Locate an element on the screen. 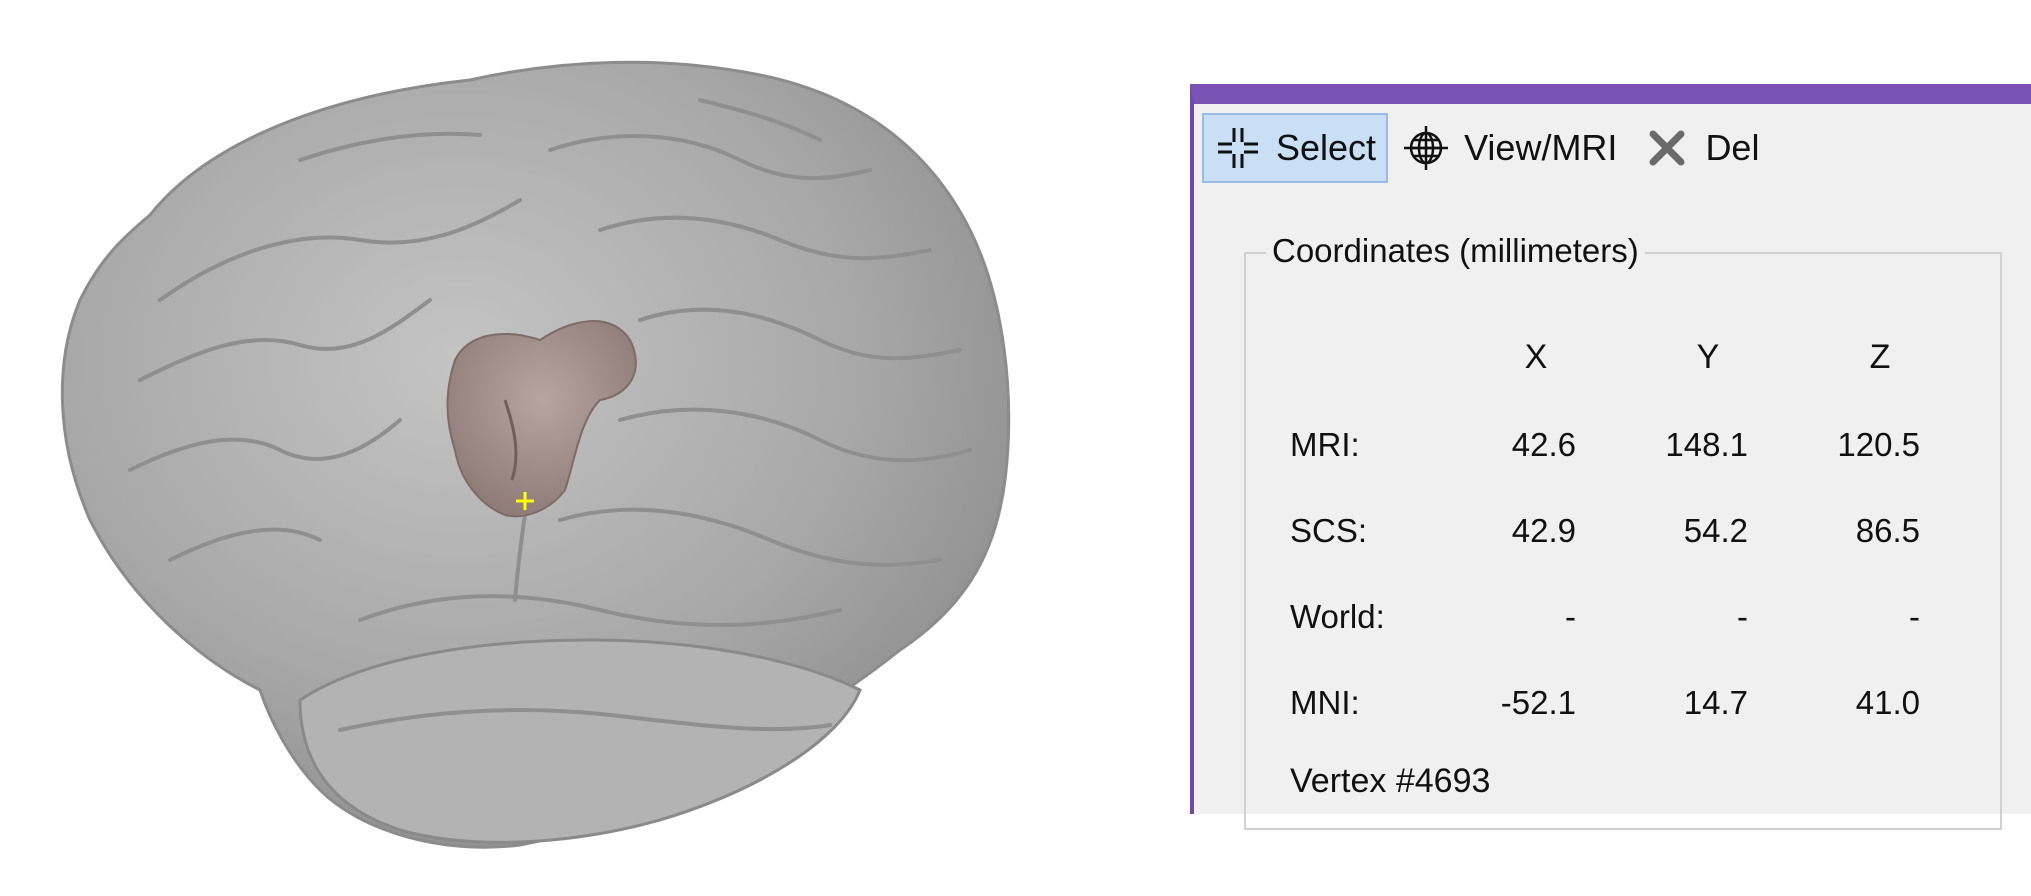 This screenshot has width=2031, height=896. mri-x-value: 42.6 is located at coordinates (1543, 444).